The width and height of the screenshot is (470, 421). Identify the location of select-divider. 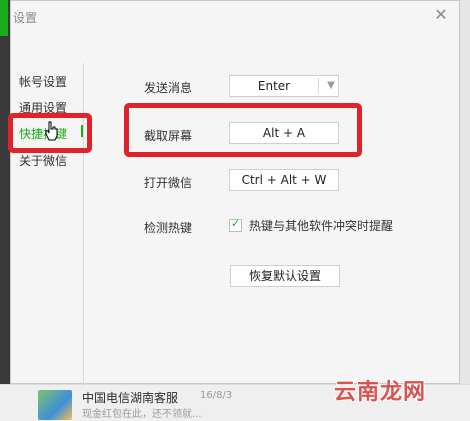
(318, 86).